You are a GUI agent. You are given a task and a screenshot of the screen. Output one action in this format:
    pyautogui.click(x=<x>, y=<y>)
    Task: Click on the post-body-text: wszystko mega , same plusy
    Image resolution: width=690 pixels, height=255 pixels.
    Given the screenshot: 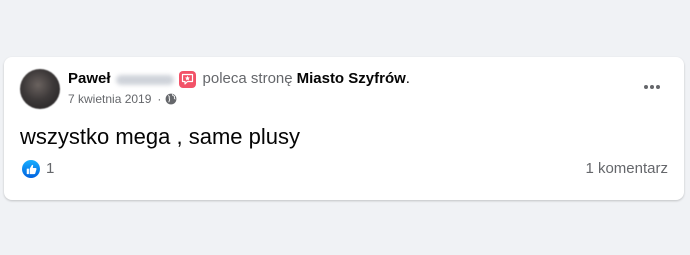 What is the action you would take?
    pyautogui.click(x=160, y=136)
    